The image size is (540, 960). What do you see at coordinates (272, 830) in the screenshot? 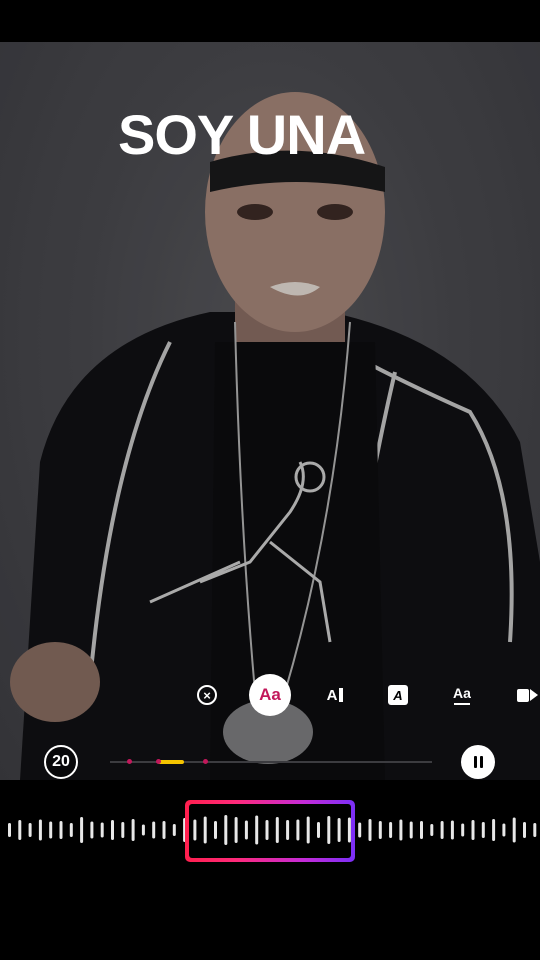
I see `audio-waveform-selected` at bounding box center [272, 830].